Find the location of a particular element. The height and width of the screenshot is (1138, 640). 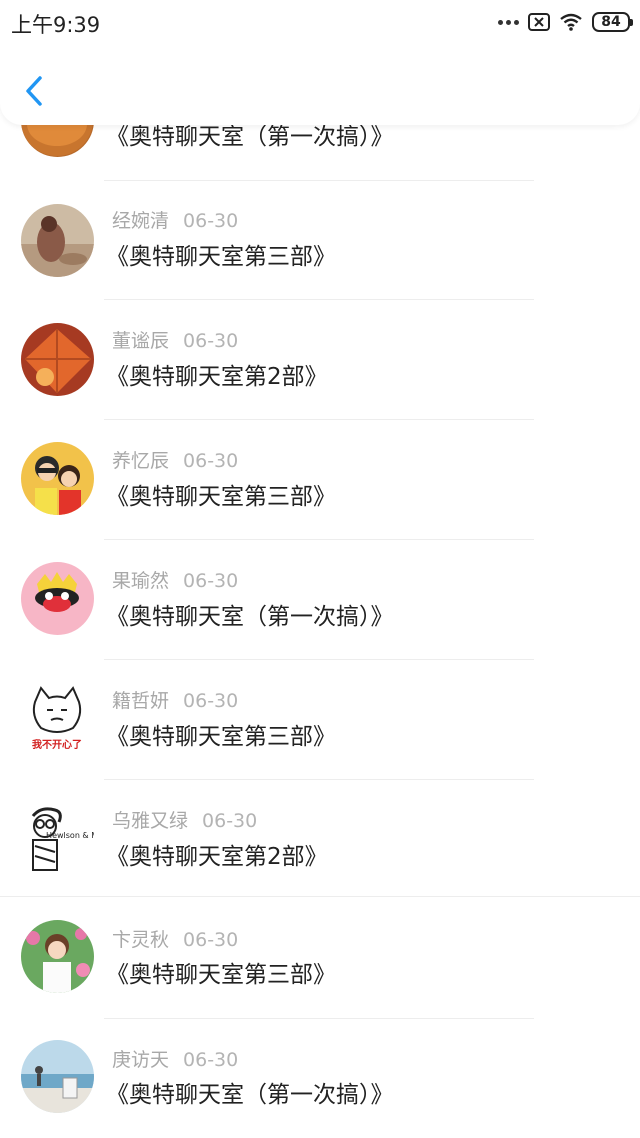

sender-name: 果瑜然 is located at coordinates (140, 581).